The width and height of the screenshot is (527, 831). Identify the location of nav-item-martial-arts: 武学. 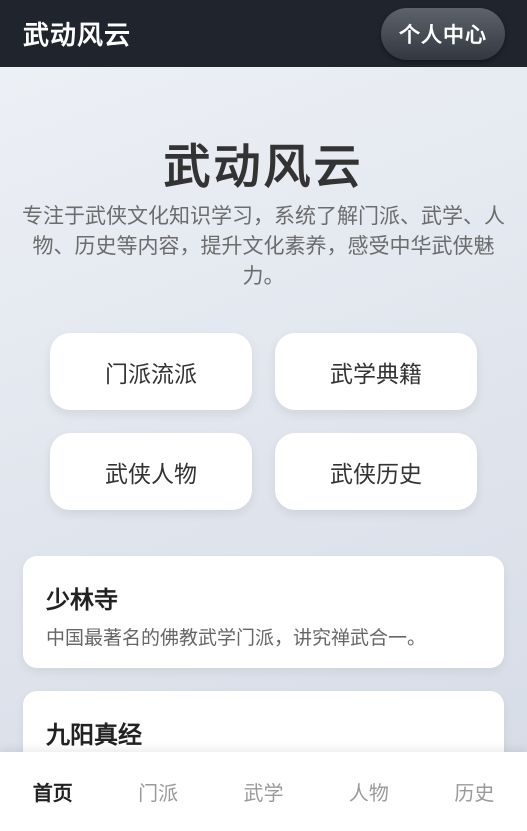
(263, 791).